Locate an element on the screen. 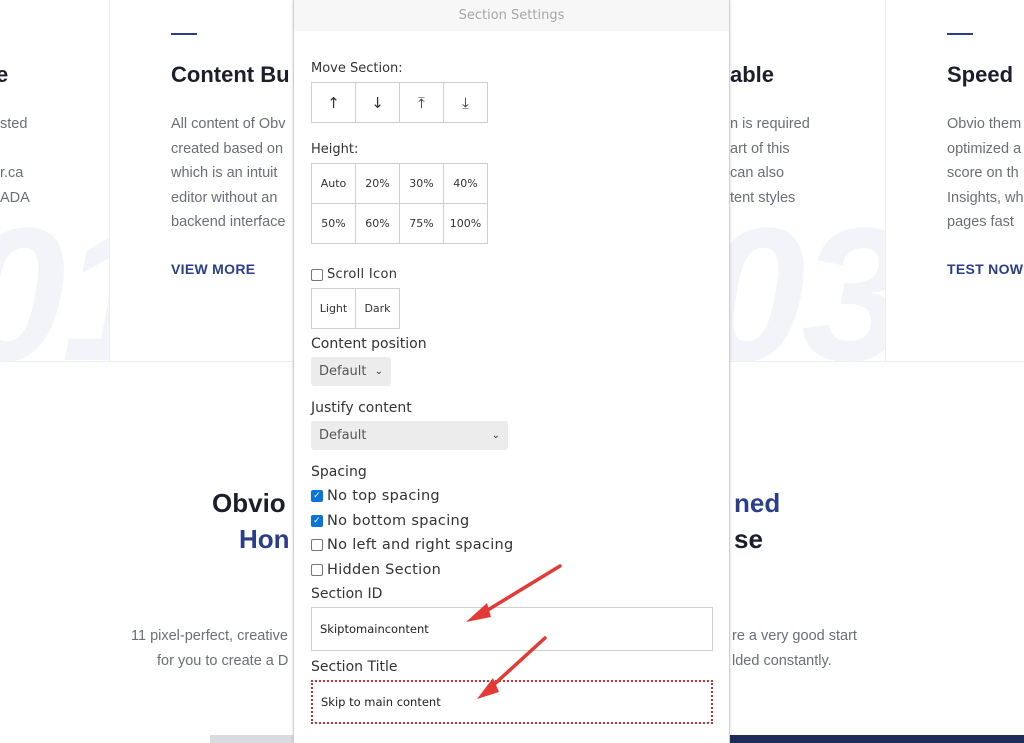 The height and width of the screenshot is (743, 1024). body-line: optimized a is located at coordinates (984, 148).